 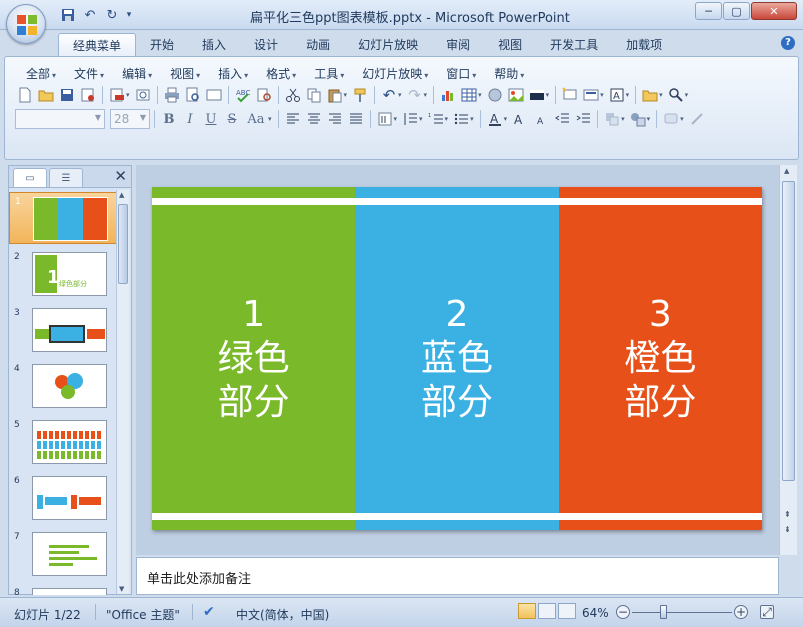 I want to click on table-icon, so click(x=469, y=95).